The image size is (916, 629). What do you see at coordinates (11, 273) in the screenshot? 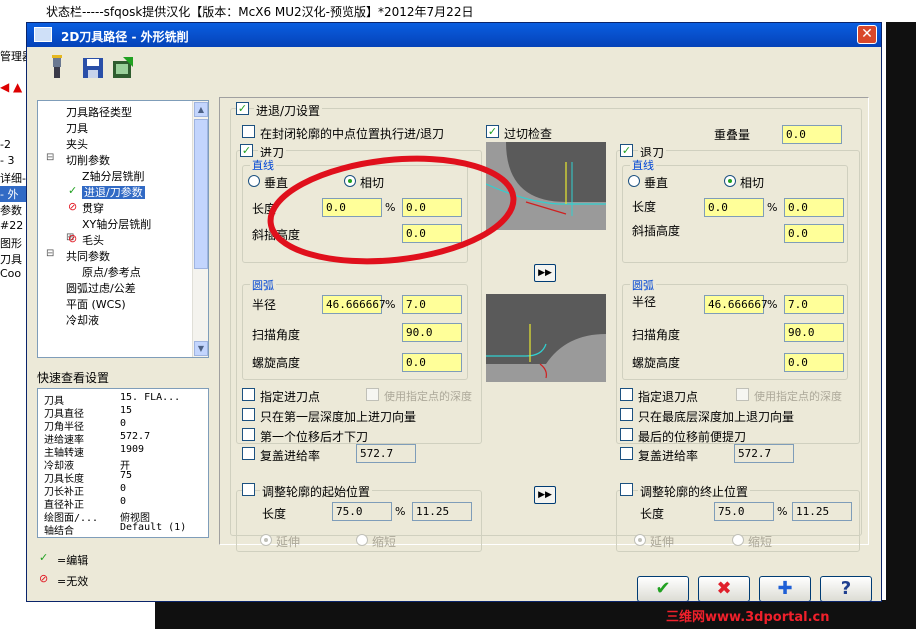
I see `left-strip-line: Coo` at bounding box center [11, 273].